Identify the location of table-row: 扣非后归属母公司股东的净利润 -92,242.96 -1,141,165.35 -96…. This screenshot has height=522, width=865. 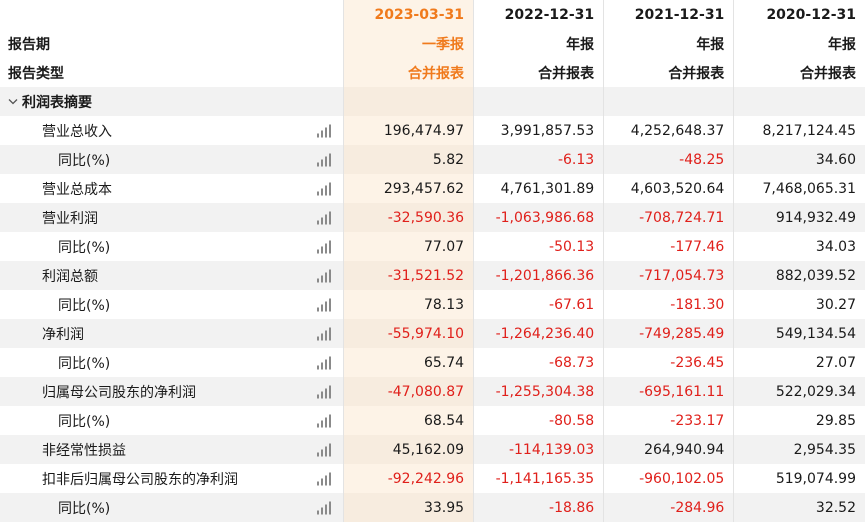
(432, 478).